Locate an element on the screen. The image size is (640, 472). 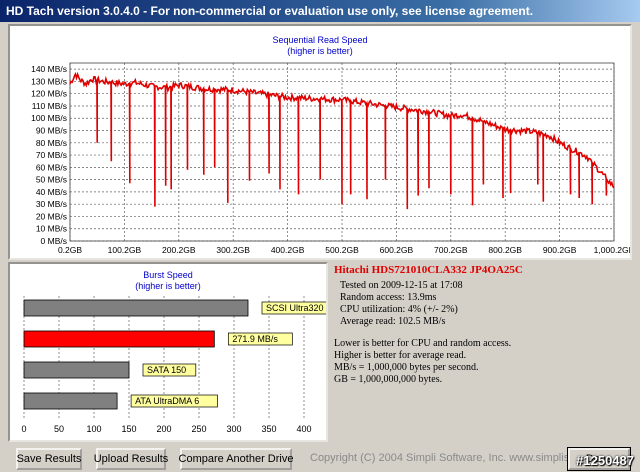
read-y-tick: 140 MB/s is located at coordinates (49, 69).